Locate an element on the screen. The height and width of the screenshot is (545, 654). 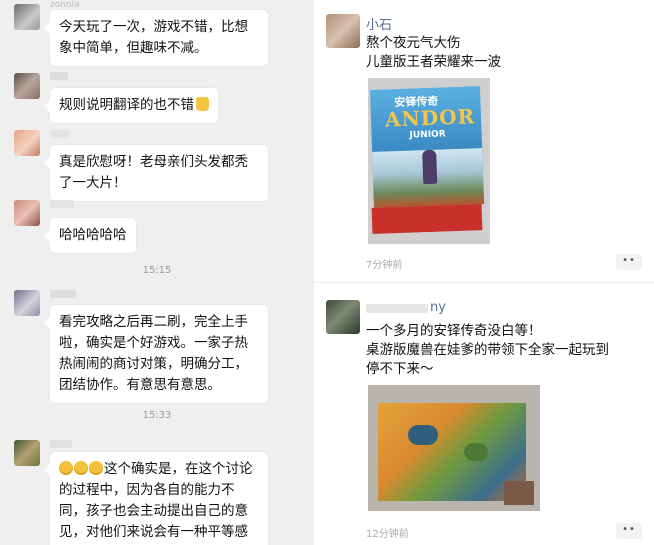
post-text-line: 儿童版王者荣耀来一波 is located at coordinates (433, 62).